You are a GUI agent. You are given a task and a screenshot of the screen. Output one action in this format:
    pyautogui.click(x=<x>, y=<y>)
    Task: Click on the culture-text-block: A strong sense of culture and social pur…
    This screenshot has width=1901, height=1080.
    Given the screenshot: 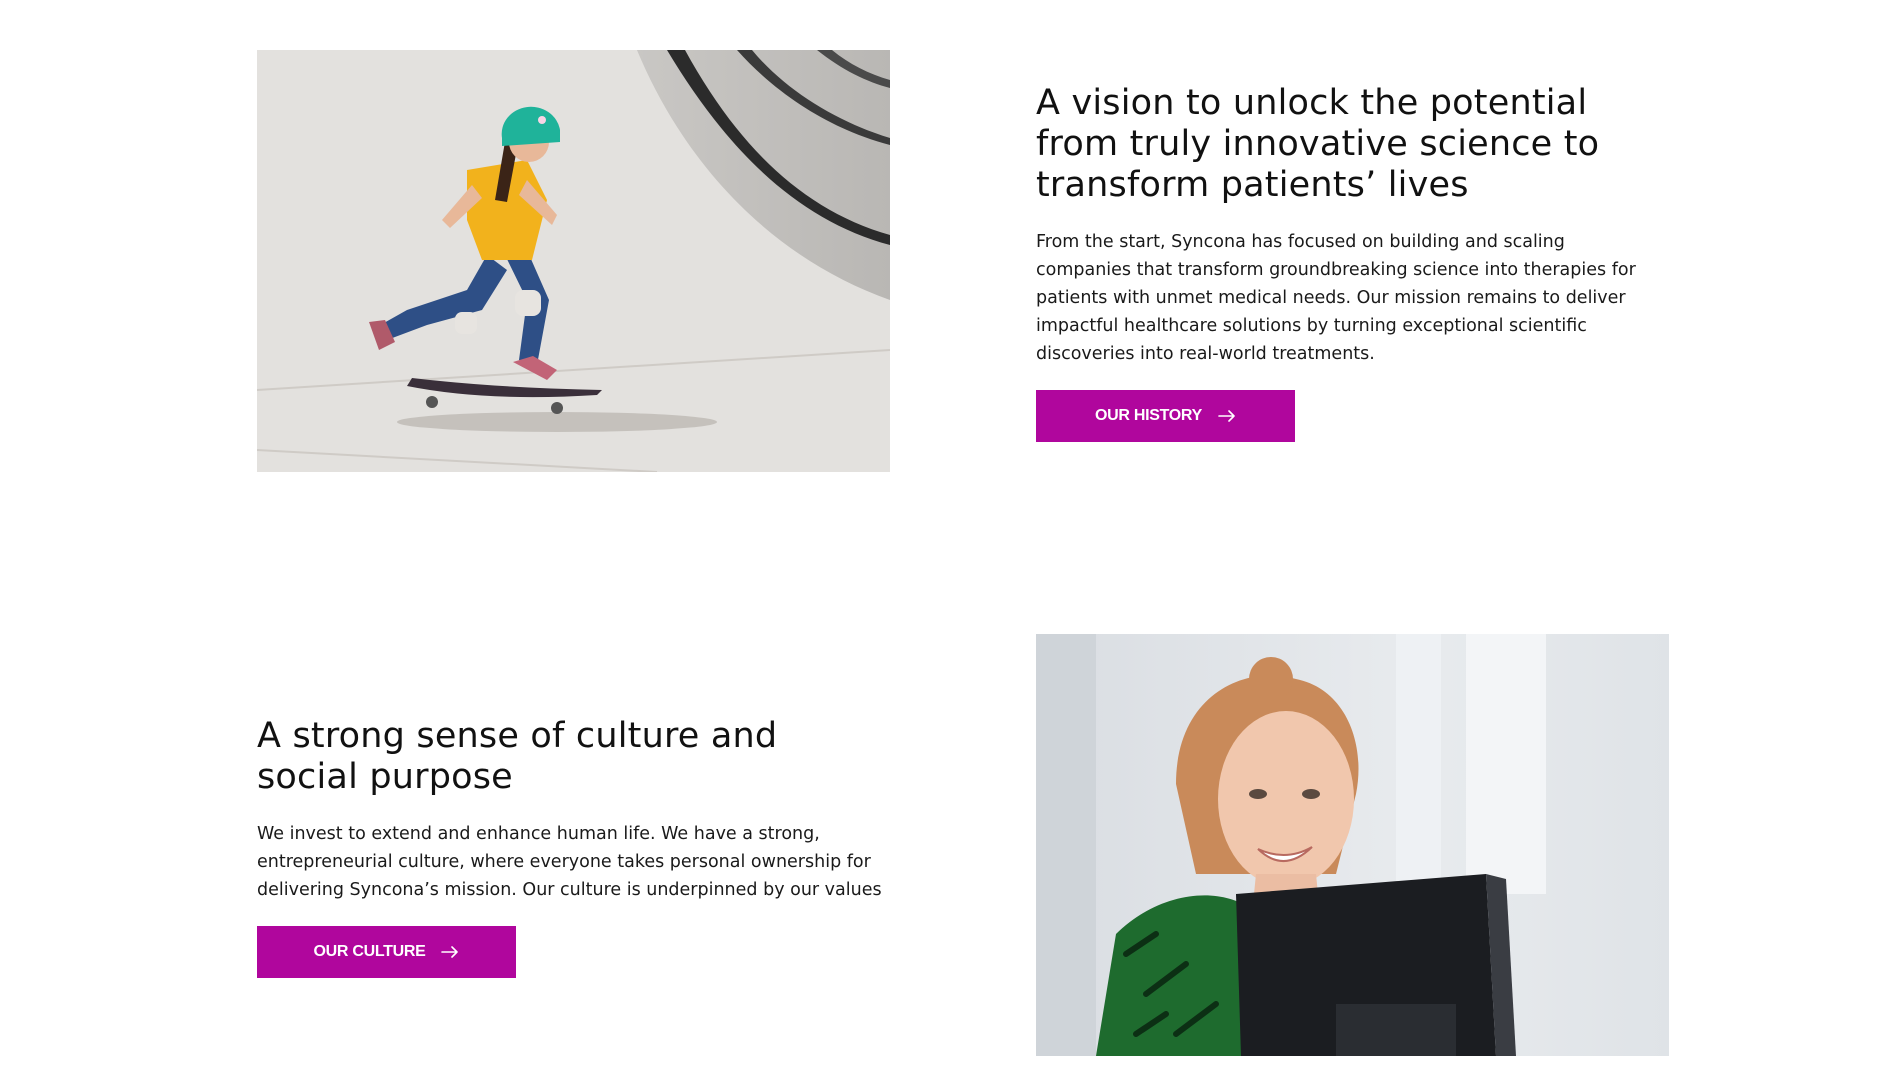 What is the action you would take?
    pyautogui.click(x=577, y=847)
    